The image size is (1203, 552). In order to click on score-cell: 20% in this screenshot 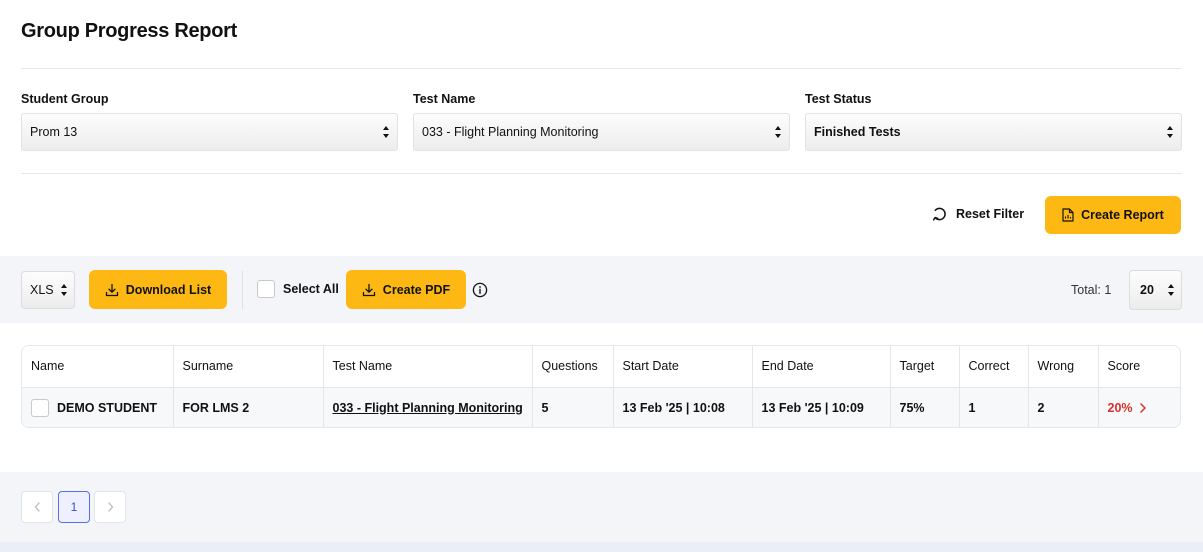, I will do `click(1139, 407)`.